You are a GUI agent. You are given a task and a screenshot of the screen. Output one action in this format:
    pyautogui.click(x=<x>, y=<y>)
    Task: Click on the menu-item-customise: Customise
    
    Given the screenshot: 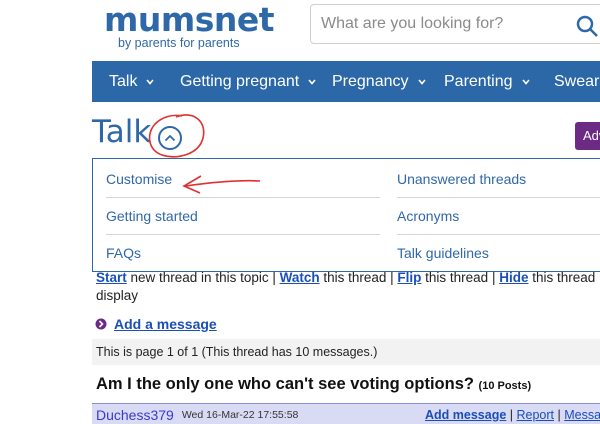 What is the action you would take?
    pyautogui.click(x=139, y=179)
    